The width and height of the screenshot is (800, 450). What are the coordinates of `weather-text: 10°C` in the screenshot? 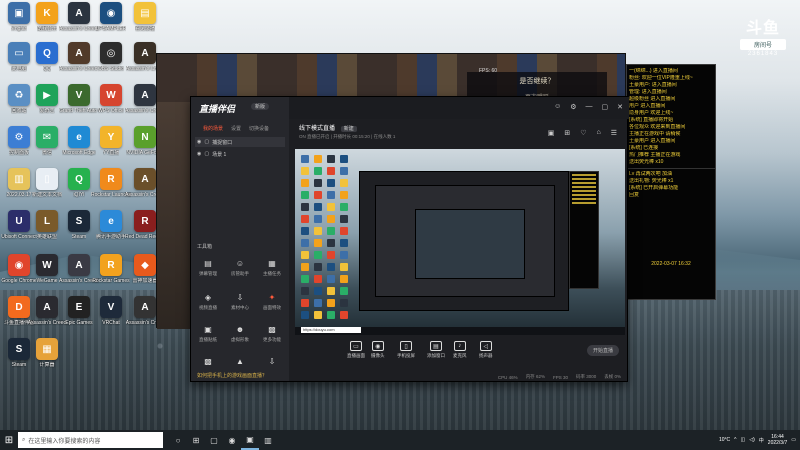 It's located at (724, 440).